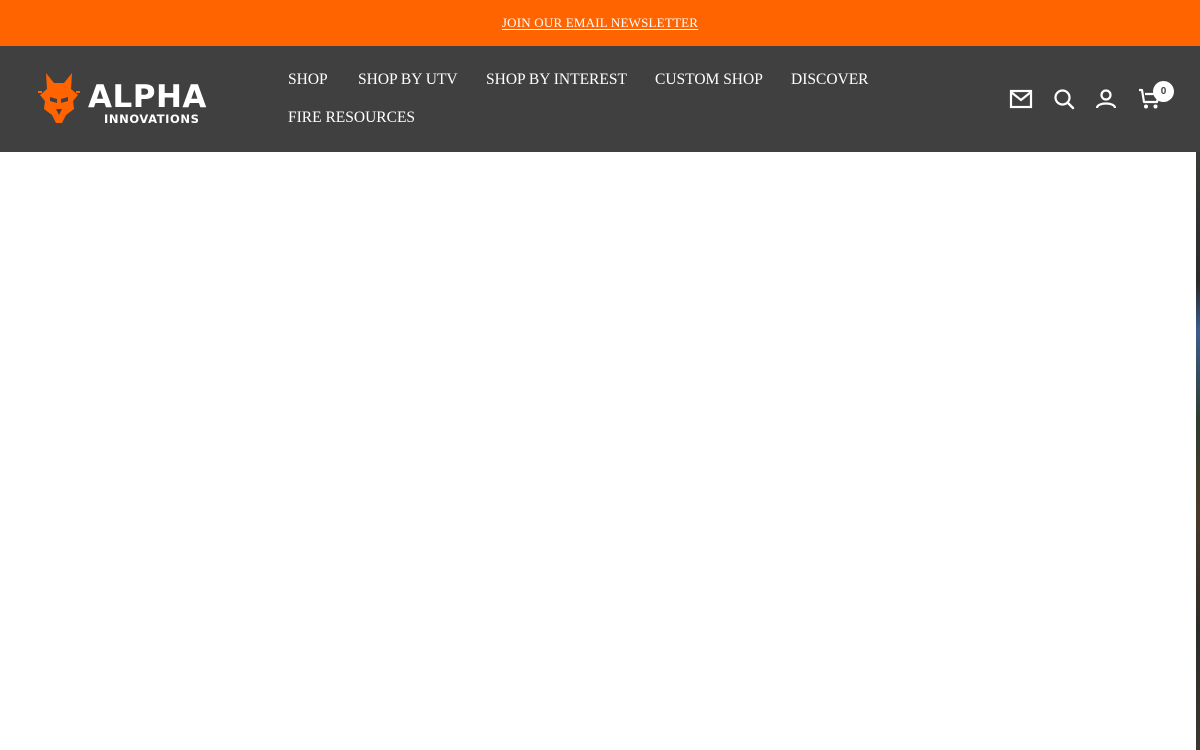 This screenshot has width=1200, height=750. I want to click on hero-image-edge, so click(1198, 451).